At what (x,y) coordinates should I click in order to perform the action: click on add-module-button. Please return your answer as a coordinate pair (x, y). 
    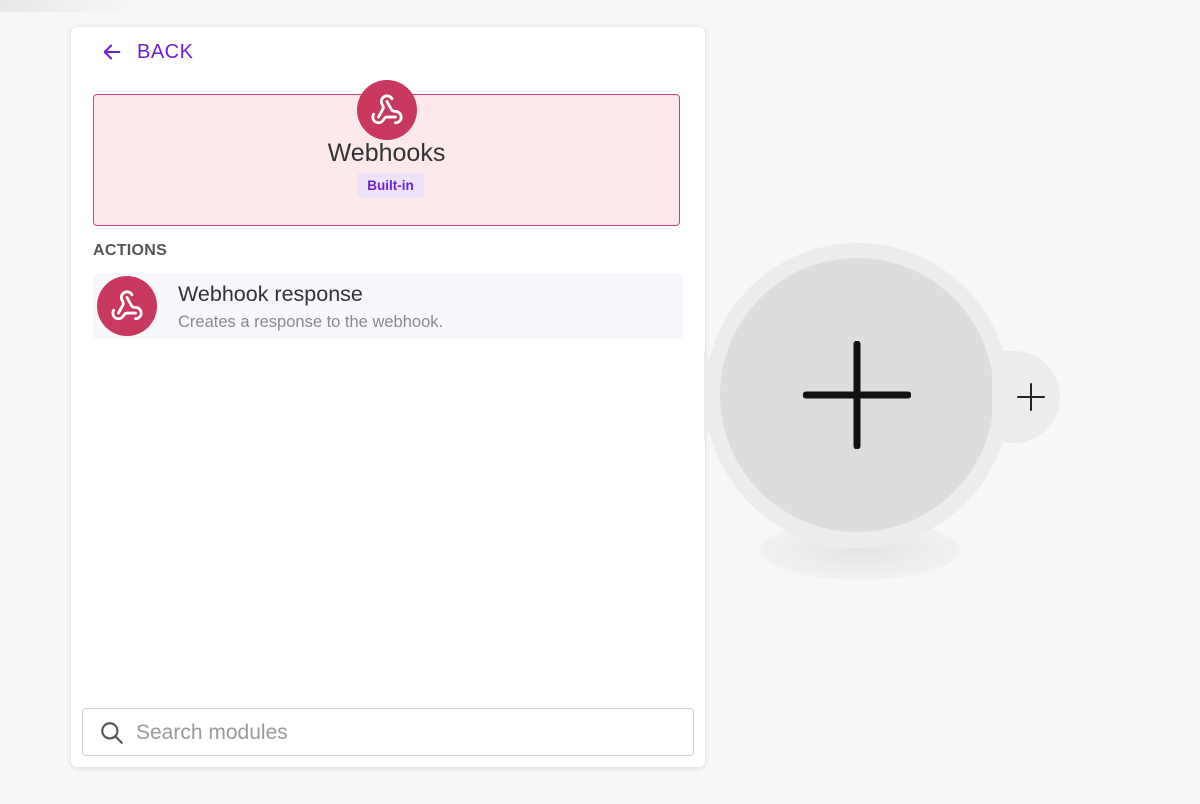
    Looking at the image, I should click on (857, 395).